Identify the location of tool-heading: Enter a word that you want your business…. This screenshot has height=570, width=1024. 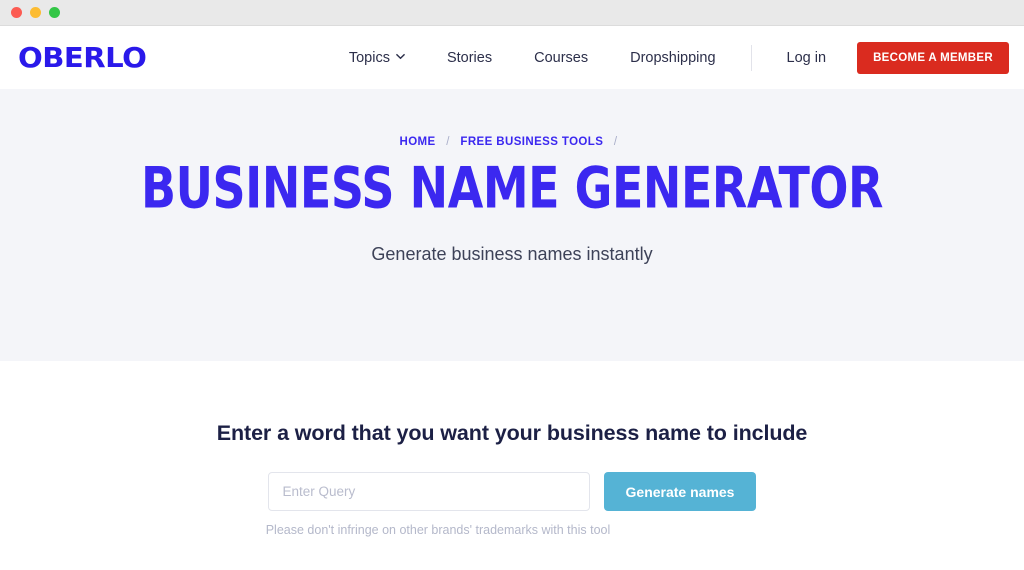
(512, 433).